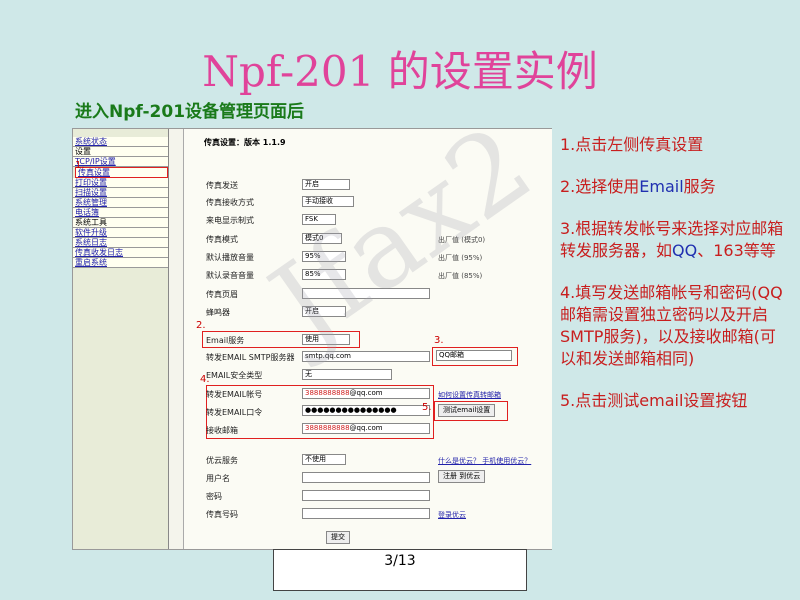 The width and height of the screenshot is (800, 600). What do you see at coordinates (201, 325) in the screenshot?
I see `marker-2: 2.` at bounding box center [201, 325].